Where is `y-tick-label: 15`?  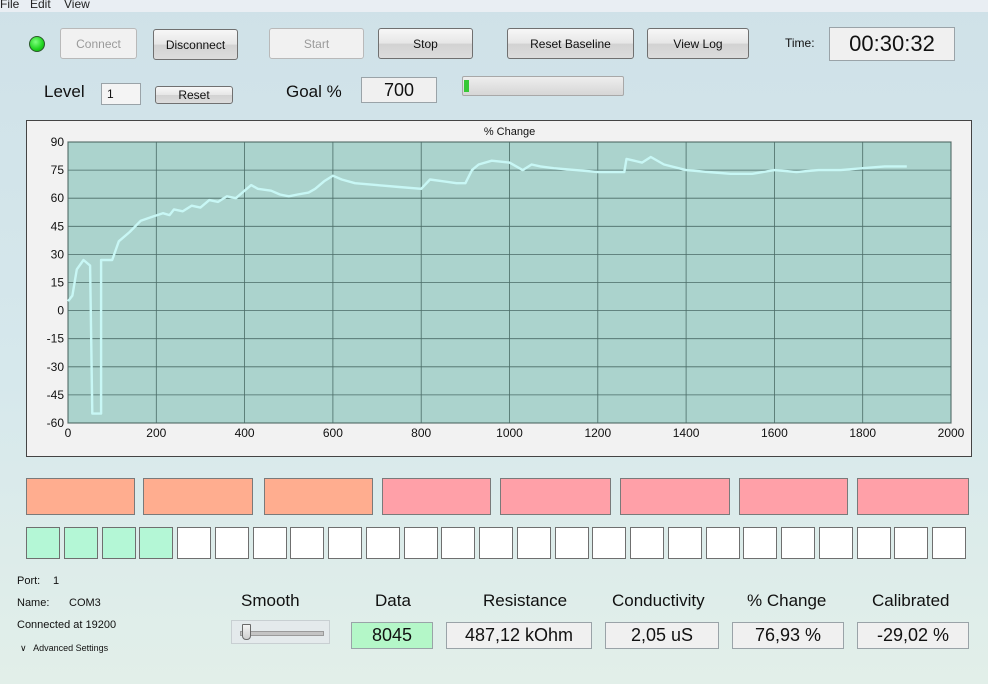 y-tick-label: 15 is located at coordinates (58, 283).